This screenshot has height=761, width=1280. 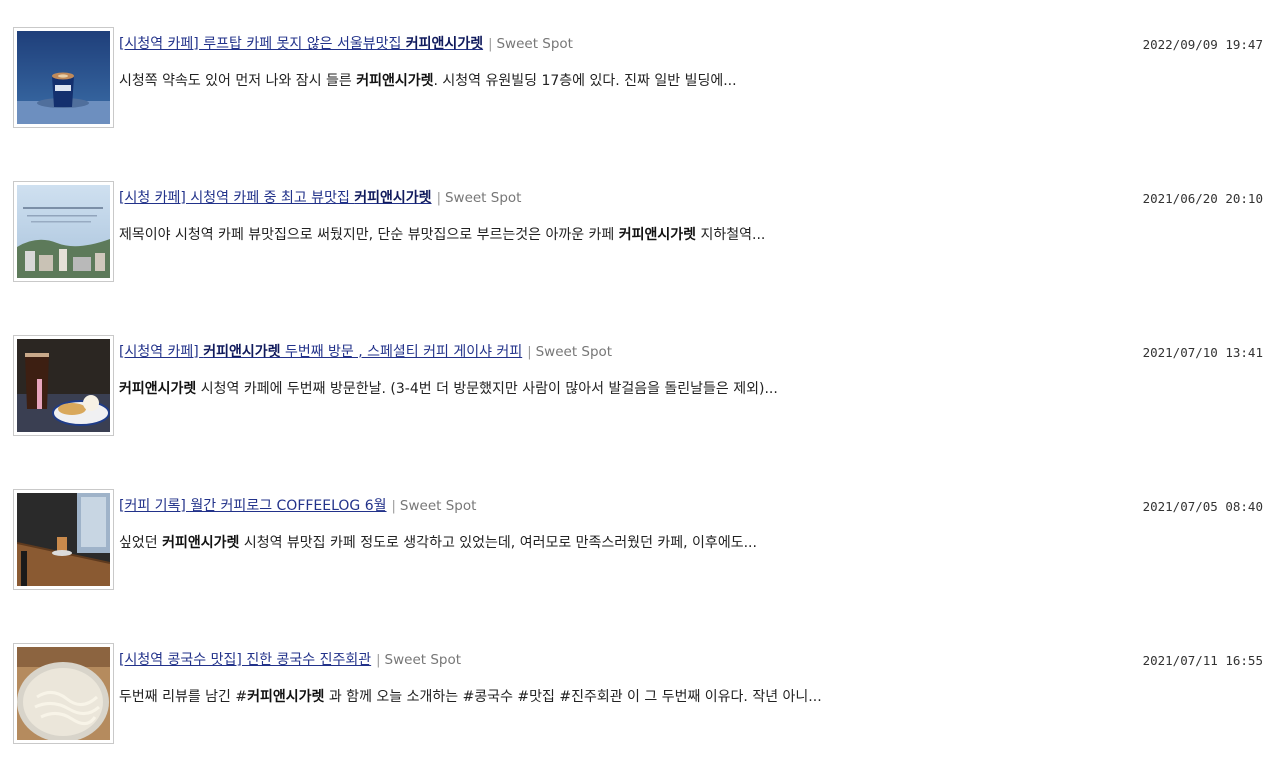 I want to click on title-text: [시청역 카페] 루프탑 카페 못지 않은 서울뷰맛집, so click(x=262, y=44).